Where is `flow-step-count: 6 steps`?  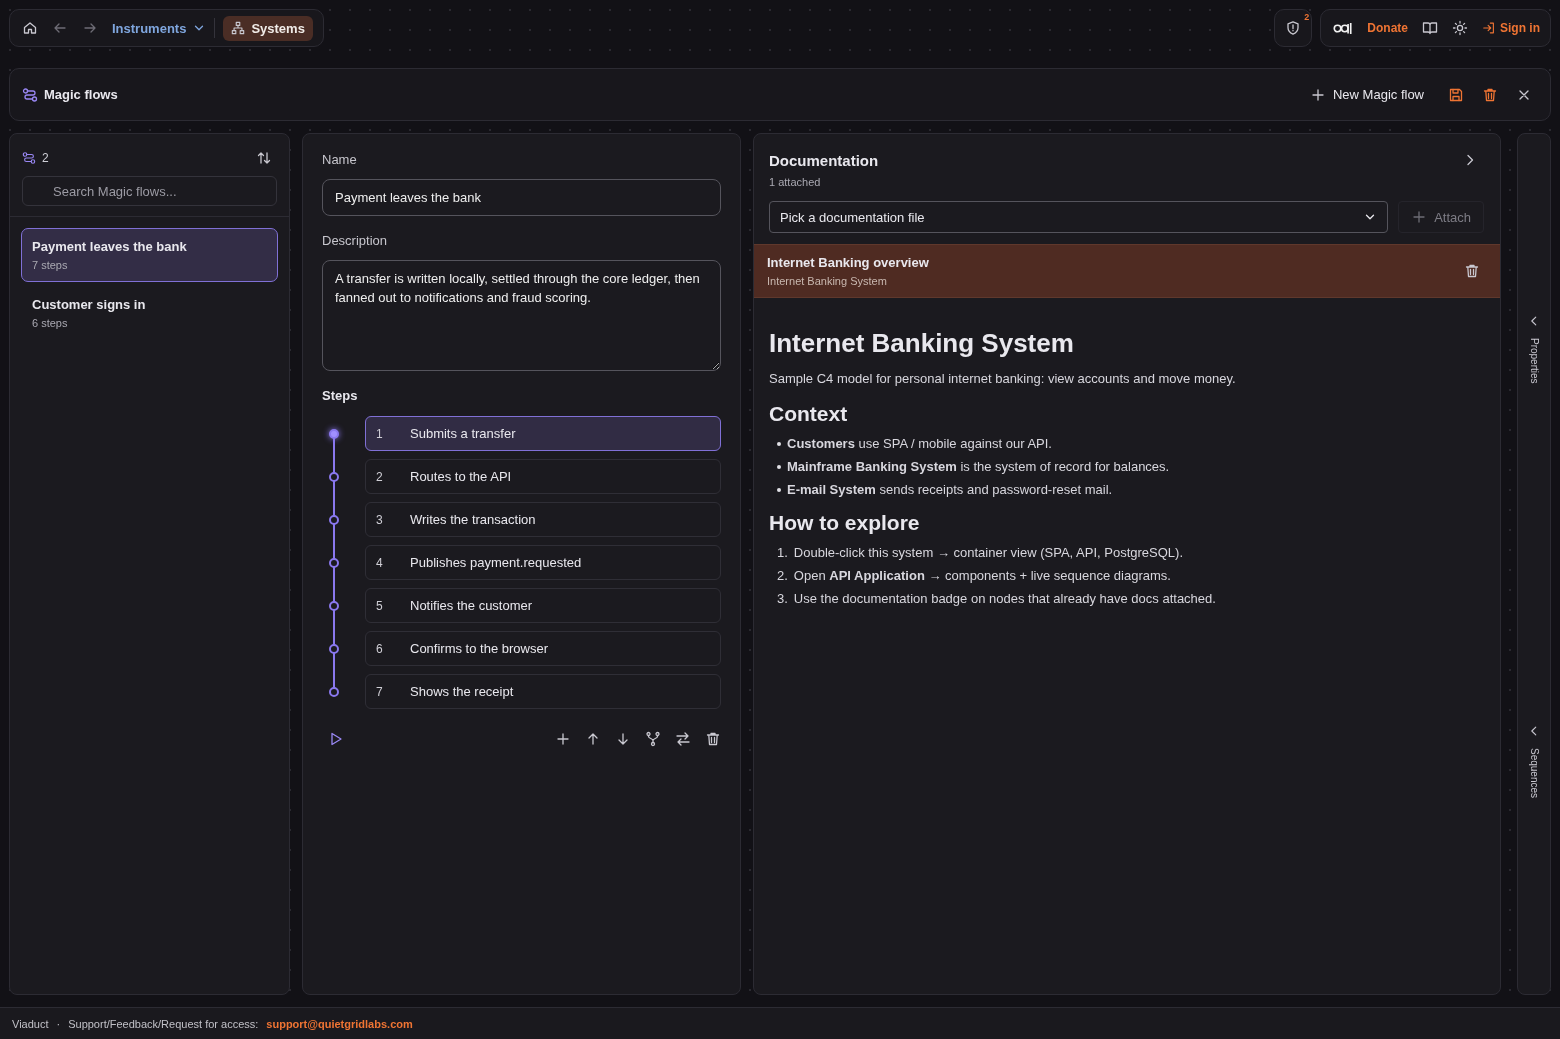 flow-step-count: 6 steps is located at coordinates (50, 323).